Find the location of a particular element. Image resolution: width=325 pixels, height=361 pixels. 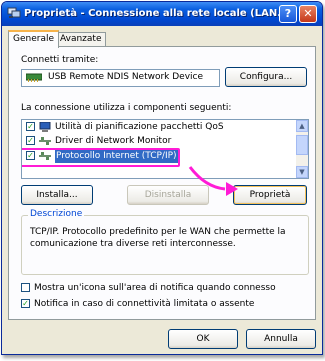

device-field: USB Remote NDIS Network Device is located at coordinates (120, 78).